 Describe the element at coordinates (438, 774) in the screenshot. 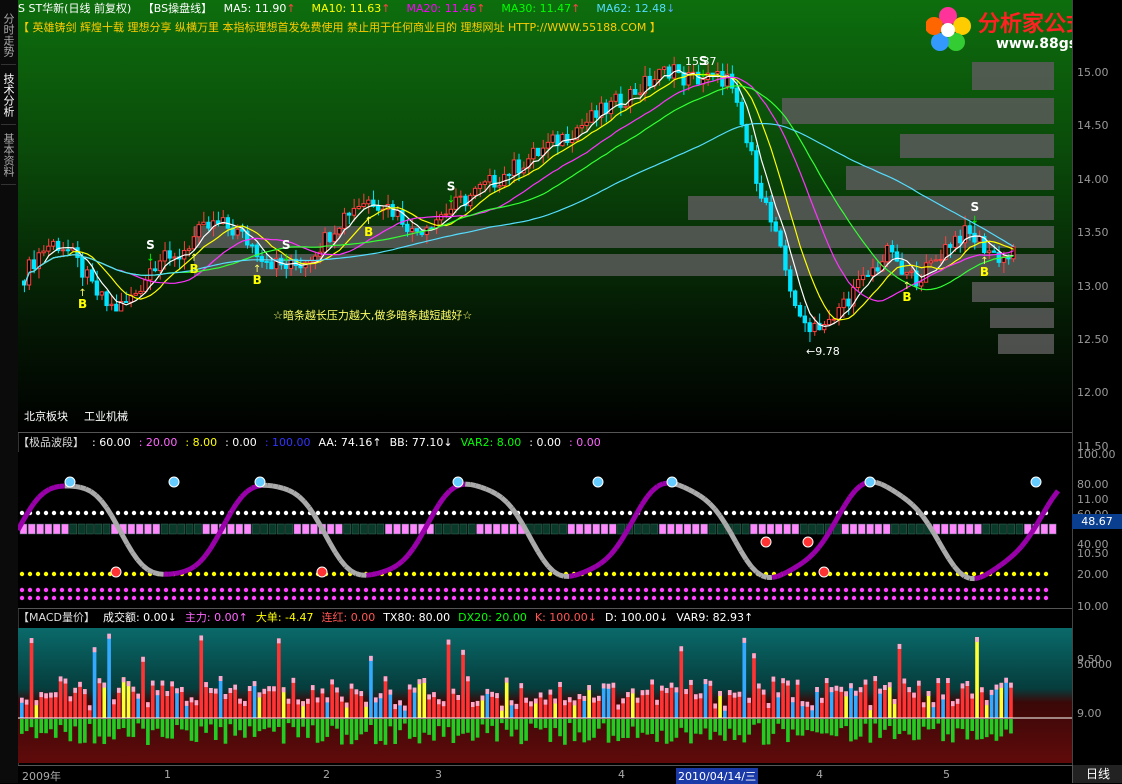

I see `date-tick: 3` at that location.